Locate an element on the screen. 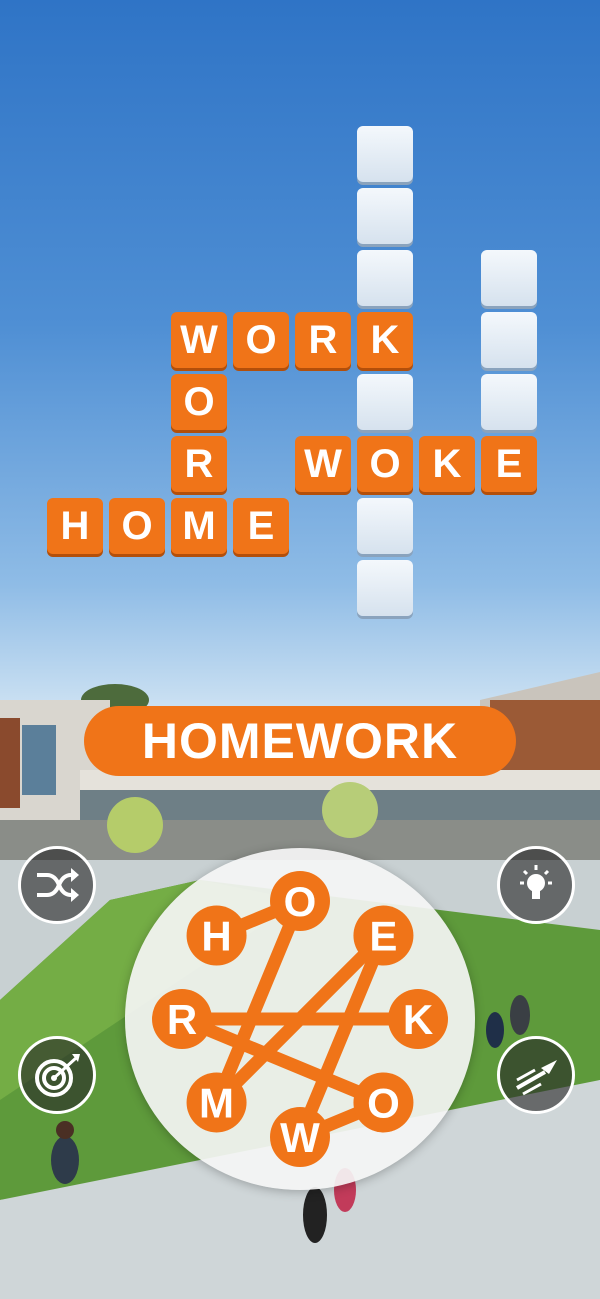 Image resolution: width=600 pixels, height=1299 pixels. wheel-letter-h: H is located at coordinates (216, 935).